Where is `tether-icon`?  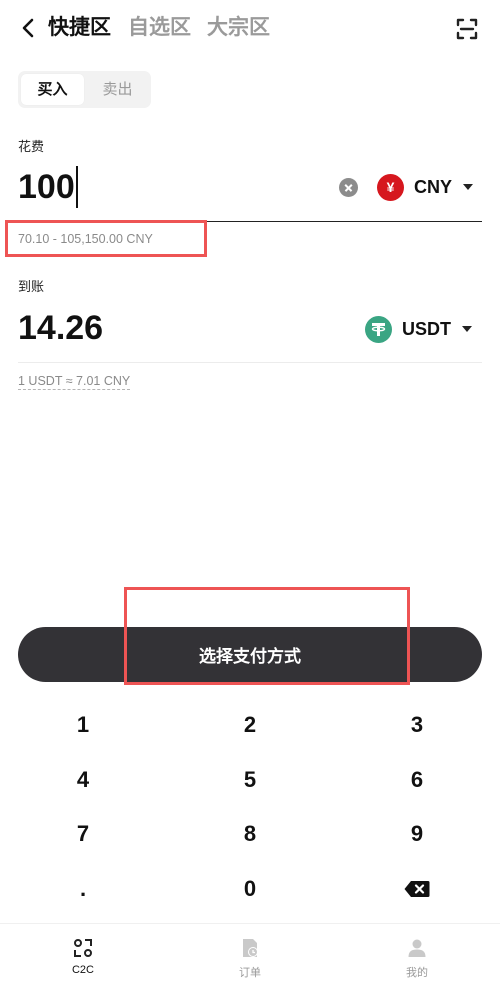 tether-icon is located at coordinates (378, 329).